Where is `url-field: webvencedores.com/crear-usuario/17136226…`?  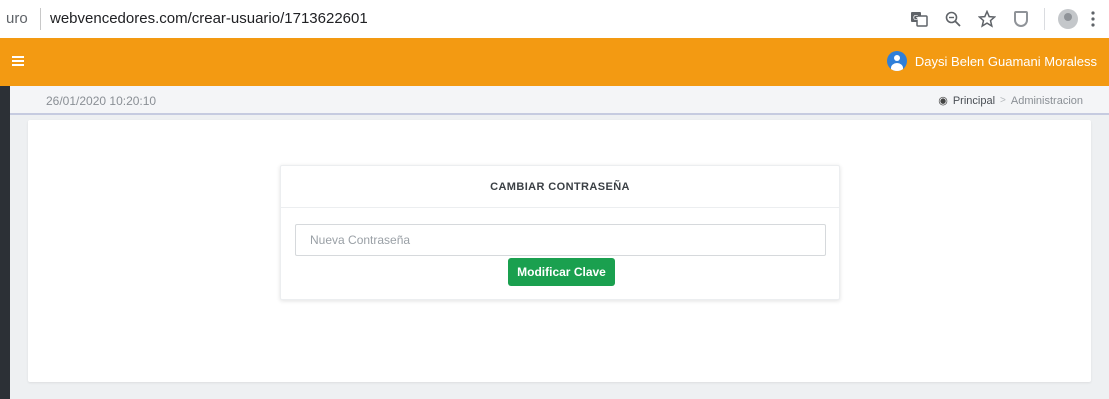
url-field: webvencedores.com/crear-usuario/17136226… is located at coordinates (209, 18).